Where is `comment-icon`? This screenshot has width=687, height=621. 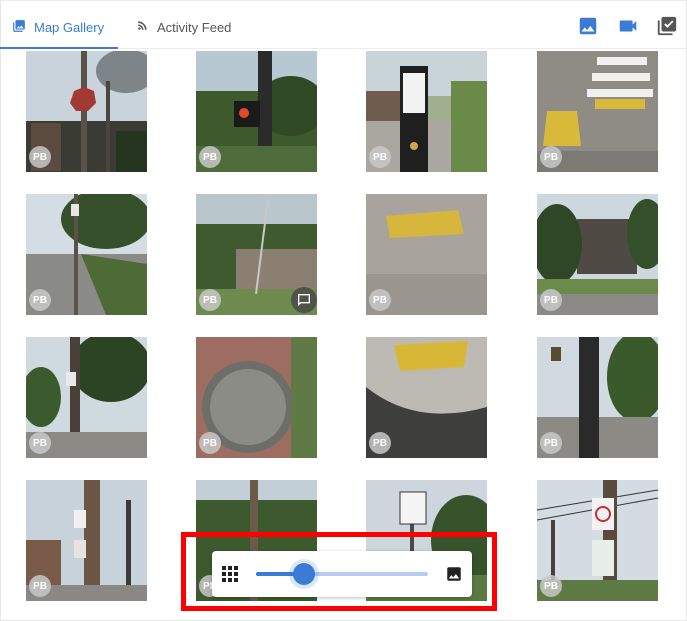
comment-icon is located at coordinates (304, 300).